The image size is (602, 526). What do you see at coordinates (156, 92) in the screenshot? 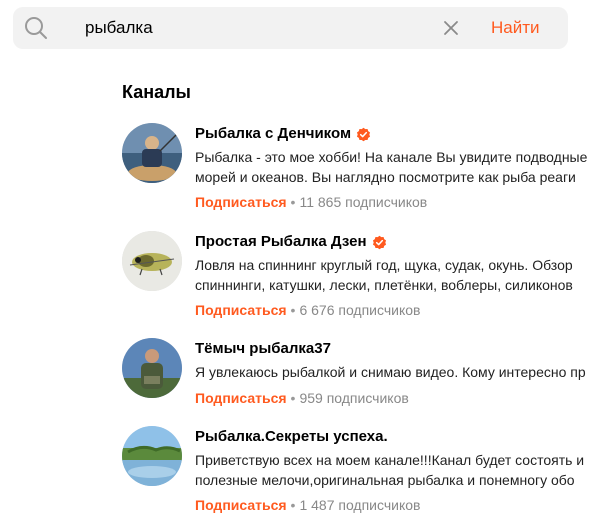
I see `section-title: Каналы` at bounding box center [156, 92].